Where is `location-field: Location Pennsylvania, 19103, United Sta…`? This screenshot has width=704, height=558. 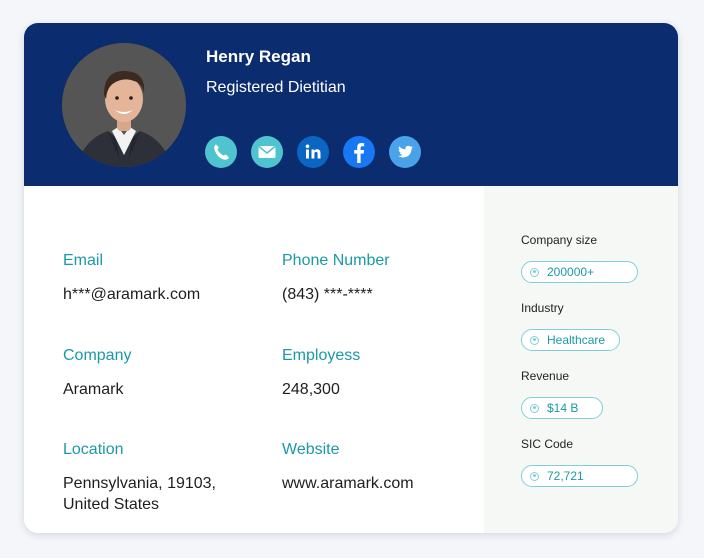 location-field: Location Pennsylvania, 19103, United Sta… is located at coordinates (139, 478).